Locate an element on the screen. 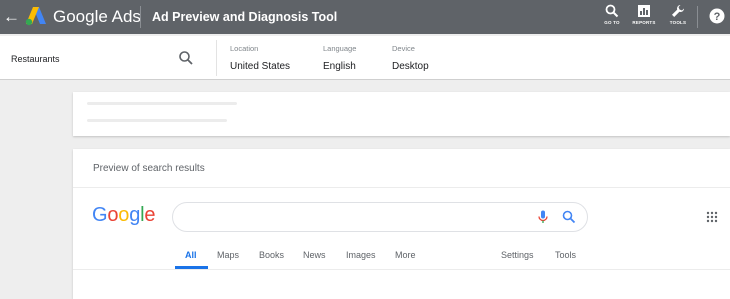 Image resolution: width=730 pixels, height=299 pixels. apps-grid-icon is located at coordinates (712, 217).